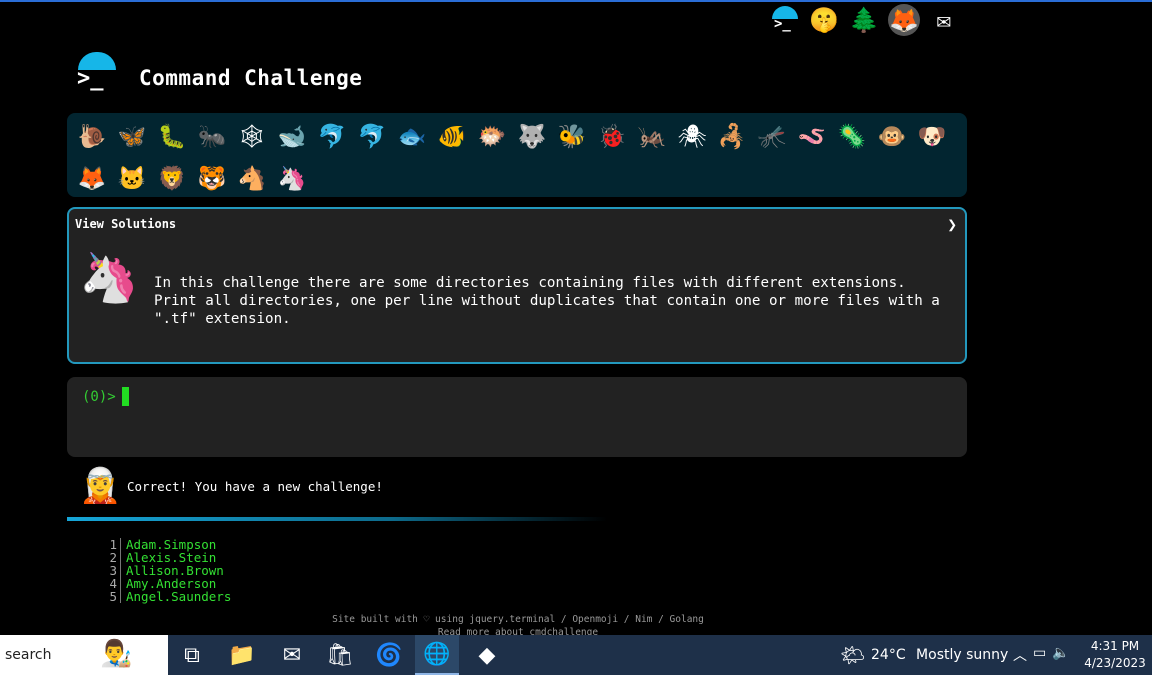 Image resolution: width=1152 pixels, height=675 pixels. What do you see at coordinates (692, 136) in the screenshot?
I see `challenge-animal-icon: 🕷` at bounding box center [692, 136].